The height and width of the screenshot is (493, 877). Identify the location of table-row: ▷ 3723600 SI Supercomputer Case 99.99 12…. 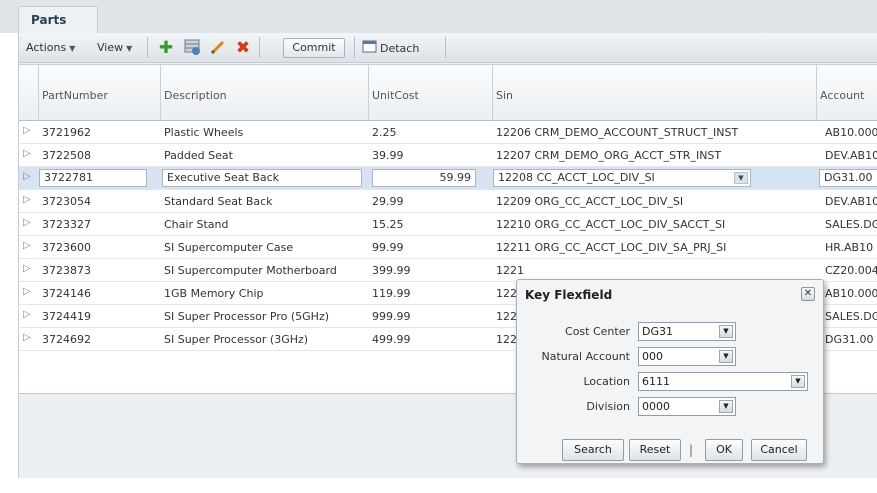
(448, 247).